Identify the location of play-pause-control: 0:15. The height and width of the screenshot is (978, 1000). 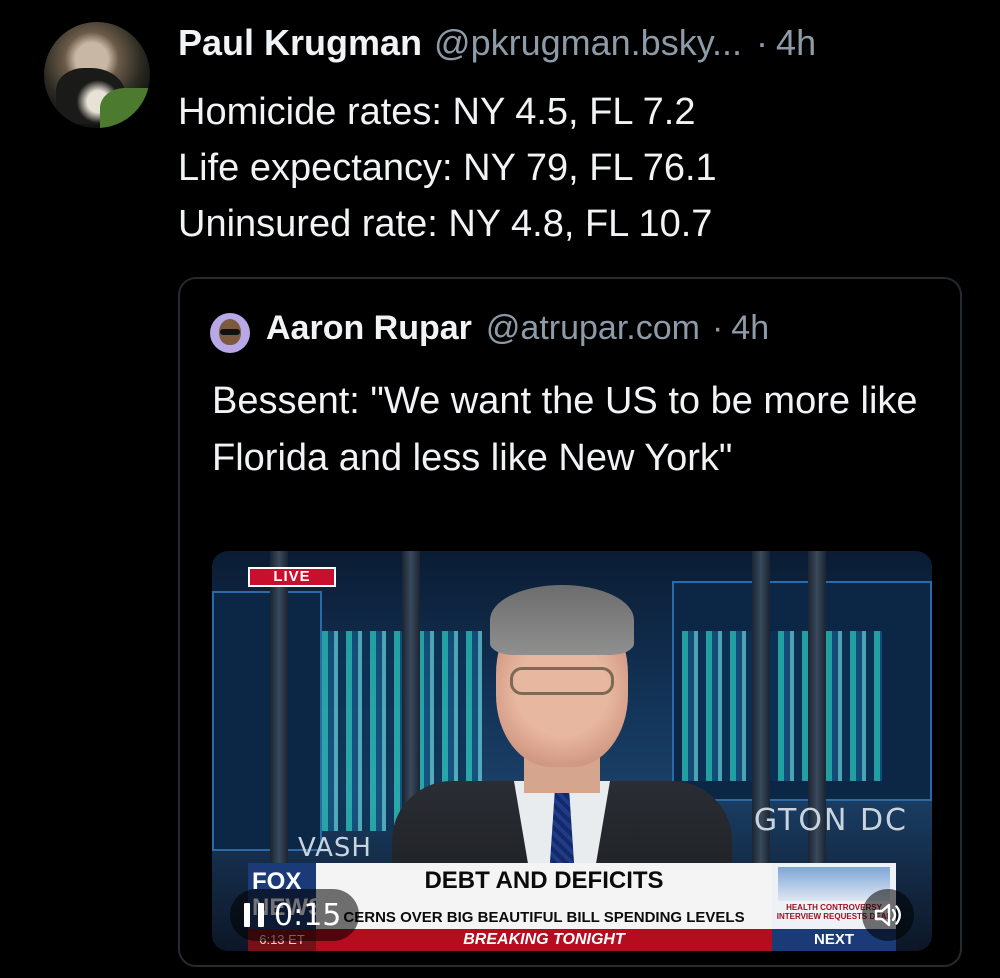
(295, 915).